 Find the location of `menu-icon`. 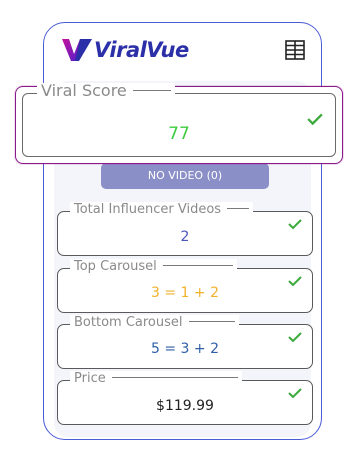

menu-icon is located at coordinates (295, 50).